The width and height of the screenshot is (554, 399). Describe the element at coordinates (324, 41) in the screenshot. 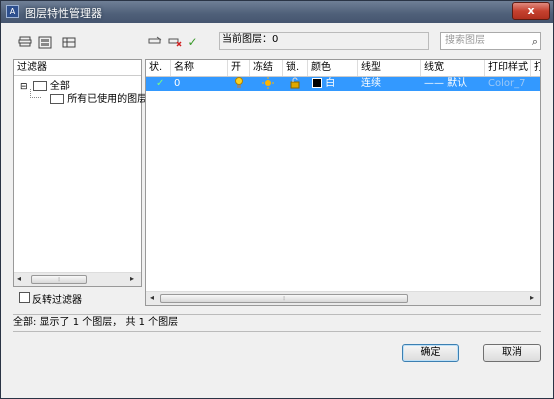

I see `current-layer-display: 当前图层：0` at that location.